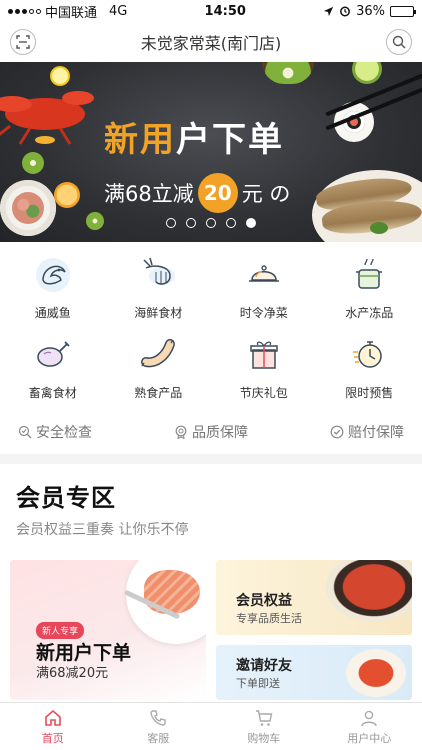 The image size is (422, 750). I want to click on tab-home: 首页, so click(53, 726).